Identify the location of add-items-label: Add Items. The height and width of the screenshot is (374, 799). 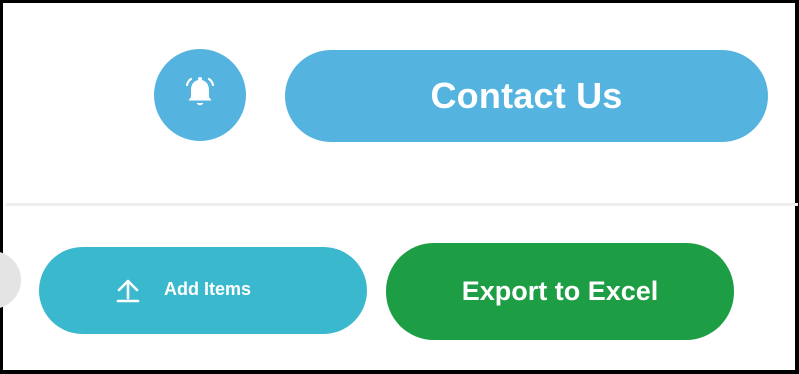
(208, 289).